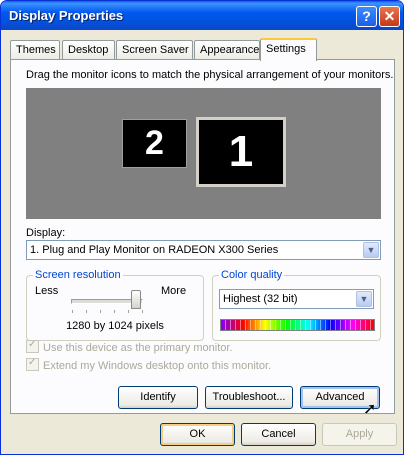 This screenshot has height=455, width=404. What do you see at coordinates (154, 50) in the screenshot?
I see `tab-screen-saver: Screen Saver` at bounding box center [154, 50].